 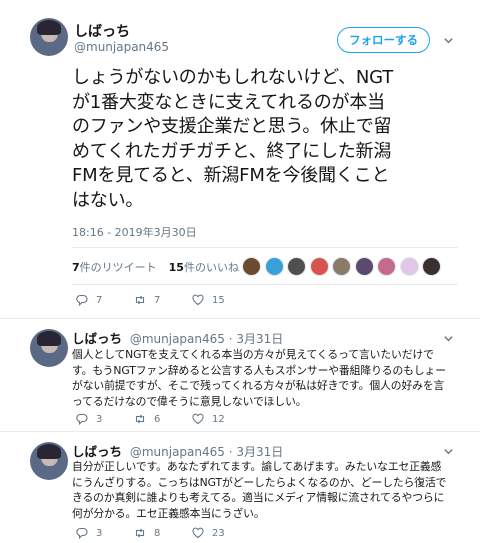 I want to click on retweet-button: 6, so click(x=163, y=419).